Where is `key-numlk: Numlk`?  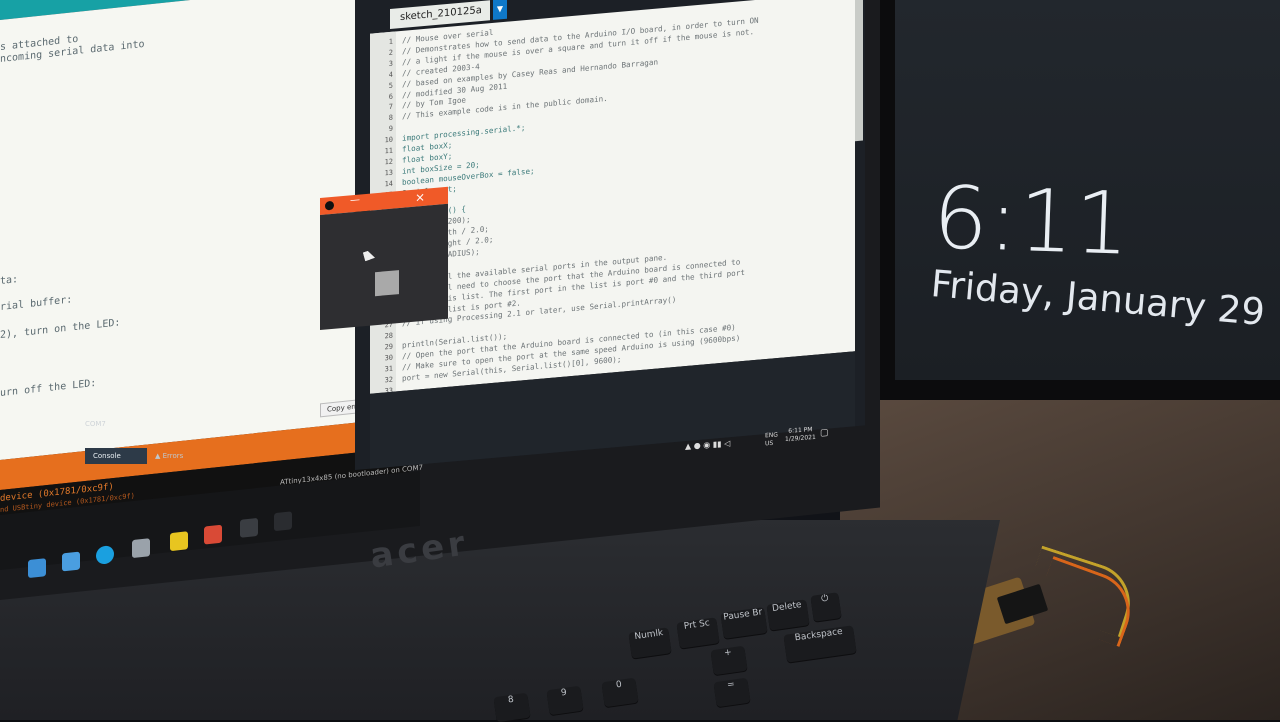 key-numlk: Numlk is located at coordinates (650, 643).